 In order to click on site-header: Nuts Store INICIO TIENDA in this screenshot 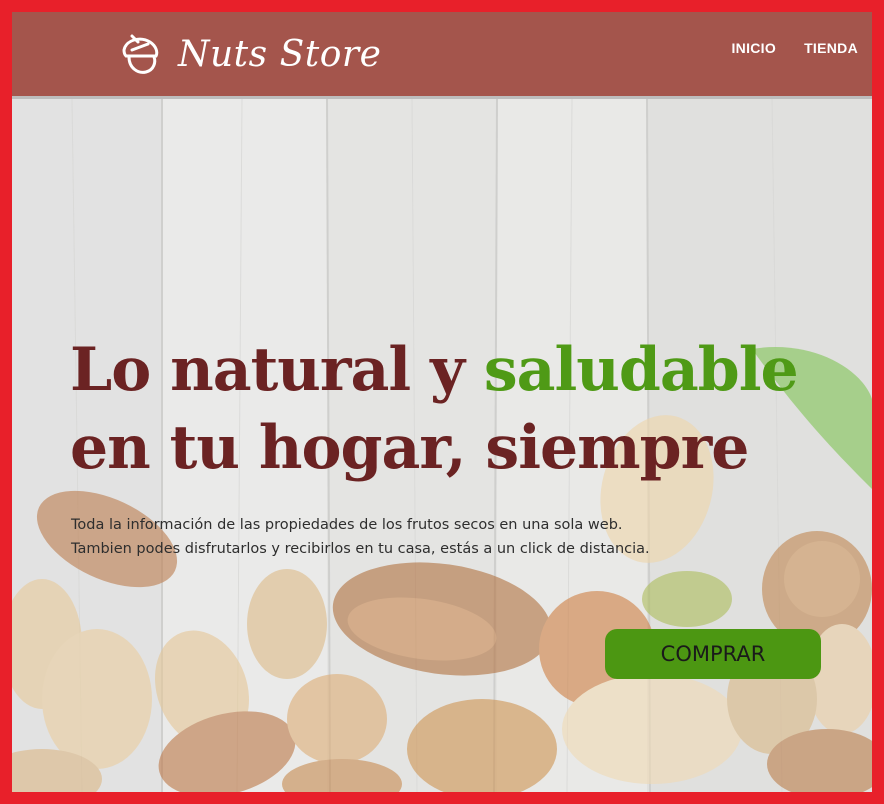, I will do `click(442, 55)`.